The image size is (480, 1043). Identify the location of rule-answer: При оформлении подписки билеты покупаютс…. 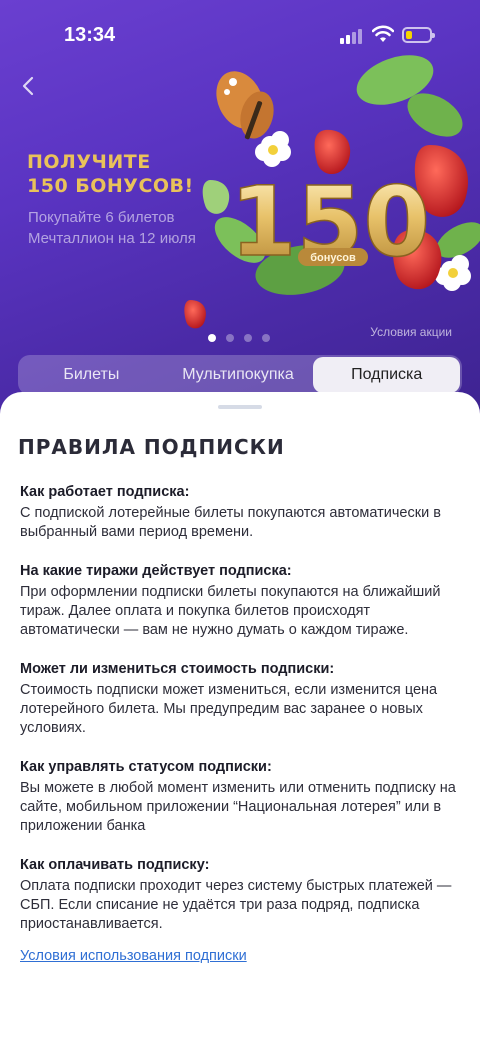
(230, 611).